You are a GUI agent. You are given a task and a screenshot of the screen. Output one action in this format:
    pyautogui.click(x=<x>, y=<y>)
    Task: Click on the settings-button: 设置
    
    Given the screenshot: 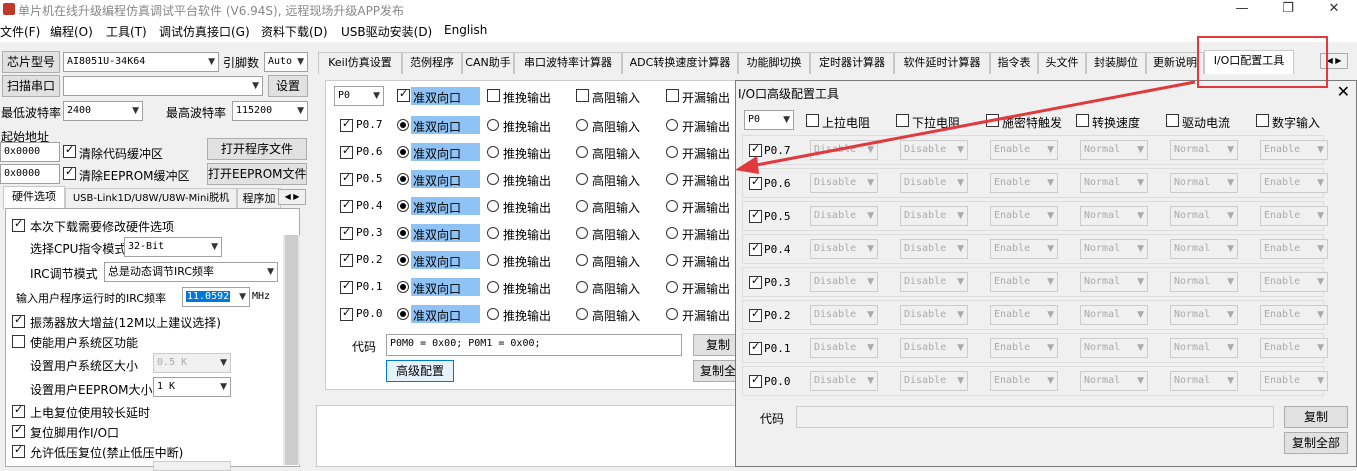 What is the action you would take?
    pyautogui.click(x=288, y=86)
    